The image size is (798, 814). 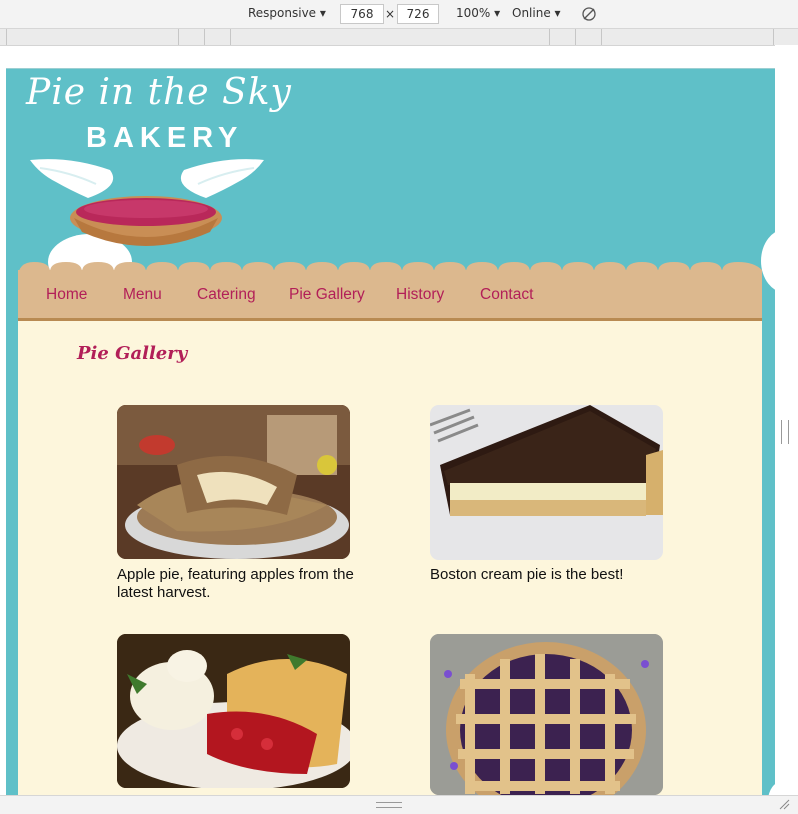 I want to click on boston-cream-pie-photo-icon, so click(x=546, y=482).